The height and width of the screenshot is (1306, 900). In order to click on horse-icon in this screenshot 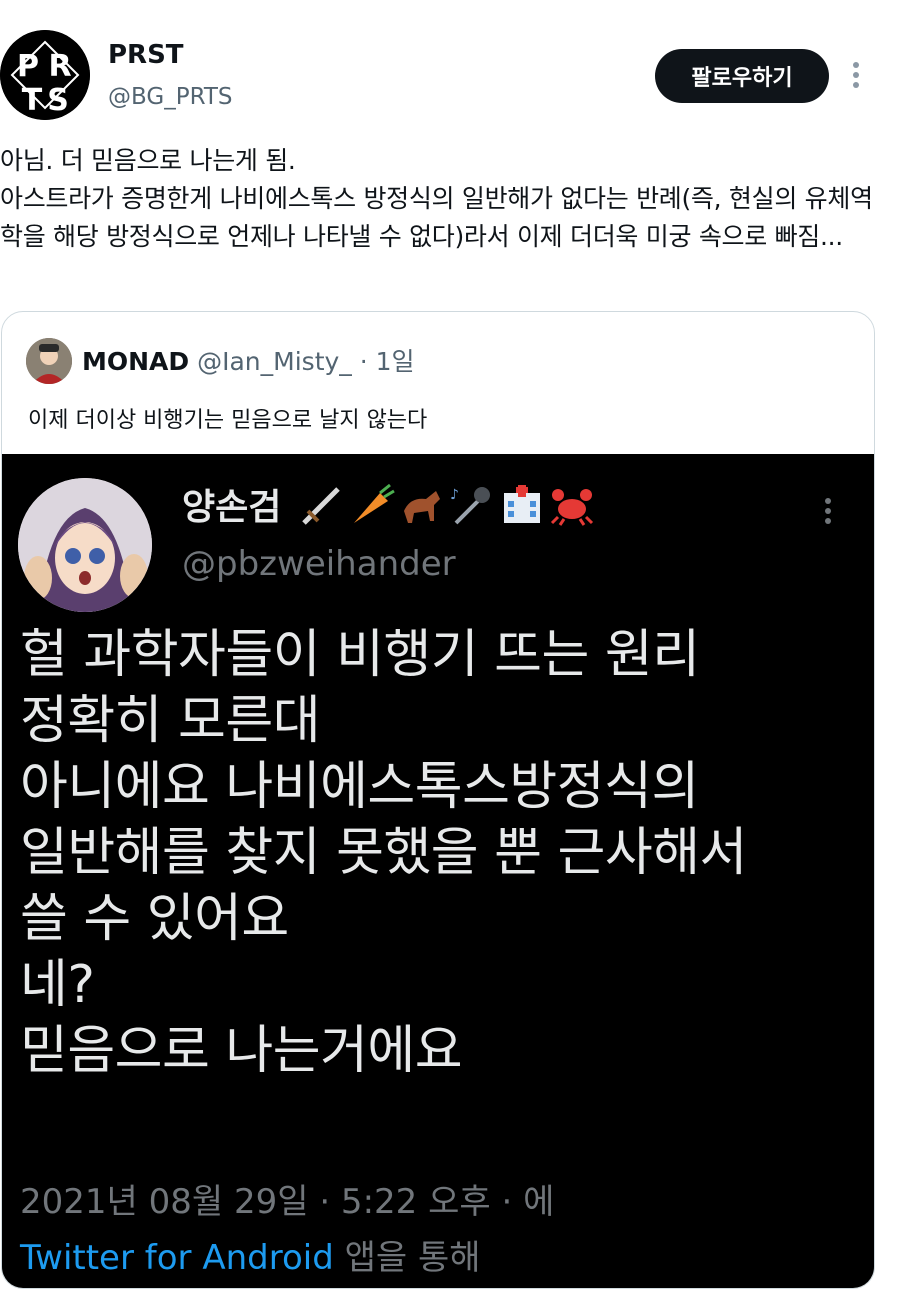, I will do `click(421, 506)`.